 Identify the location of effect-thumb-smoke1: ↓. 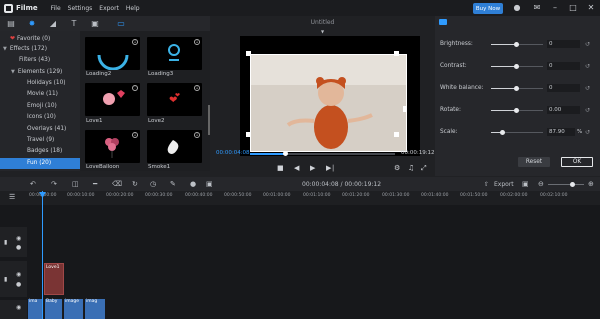
(174, 146).